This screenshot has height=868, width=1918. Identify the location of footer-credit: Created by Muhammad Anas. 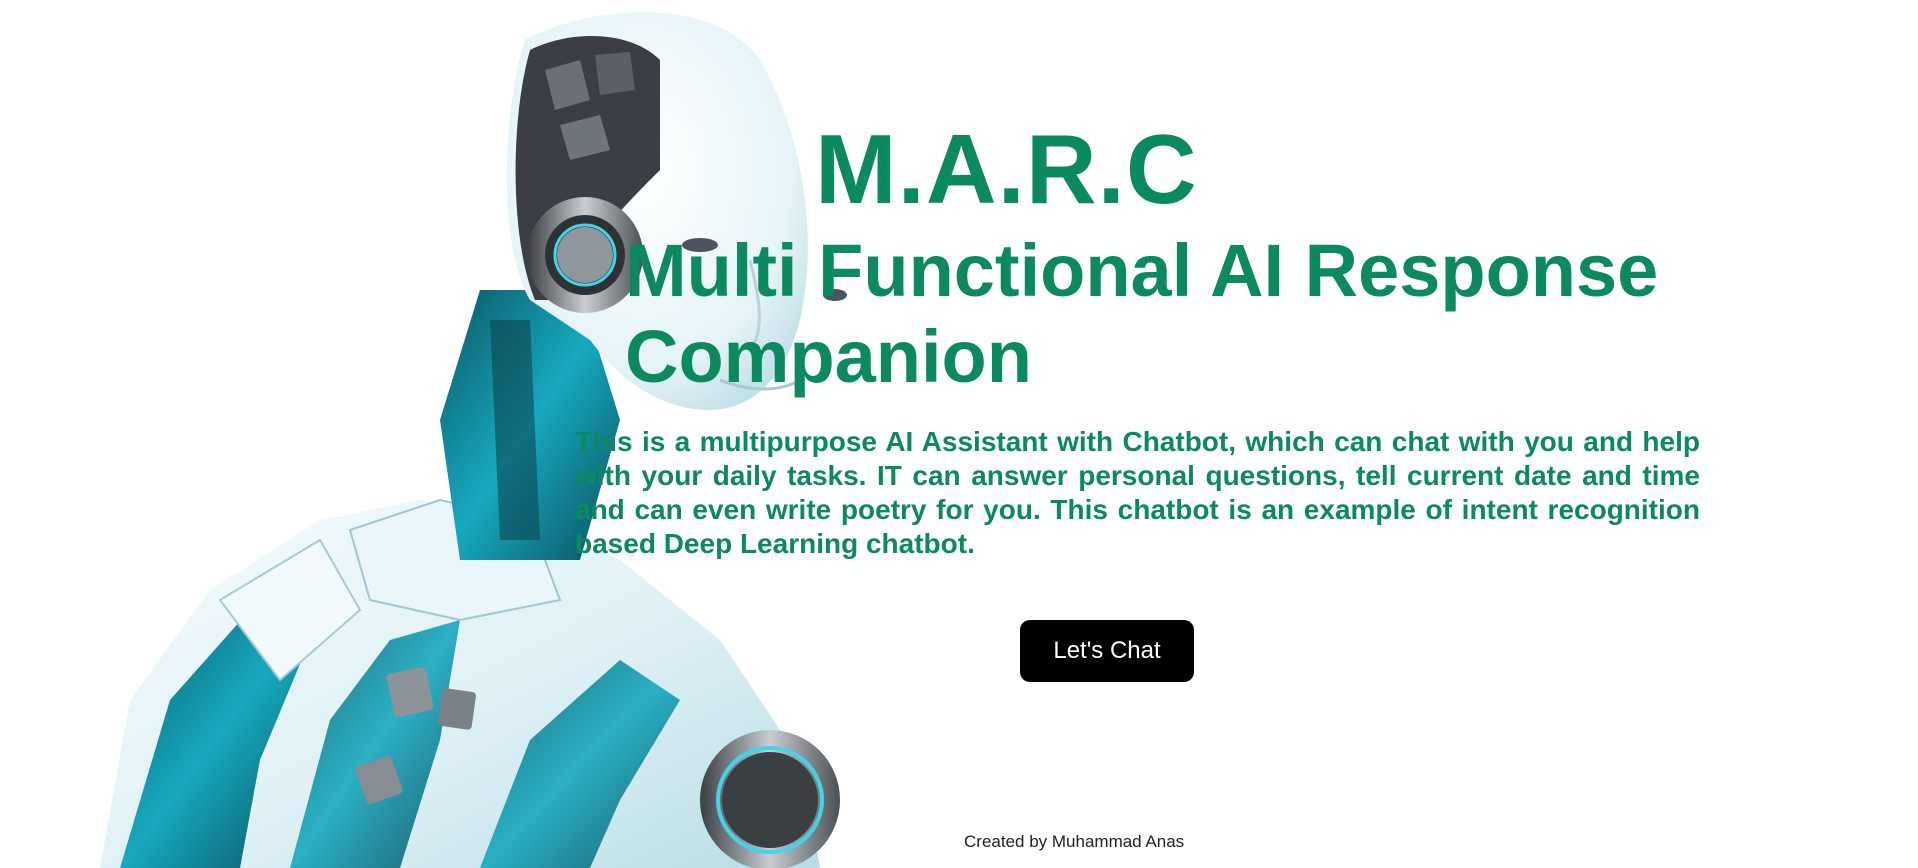
(1074, 841).